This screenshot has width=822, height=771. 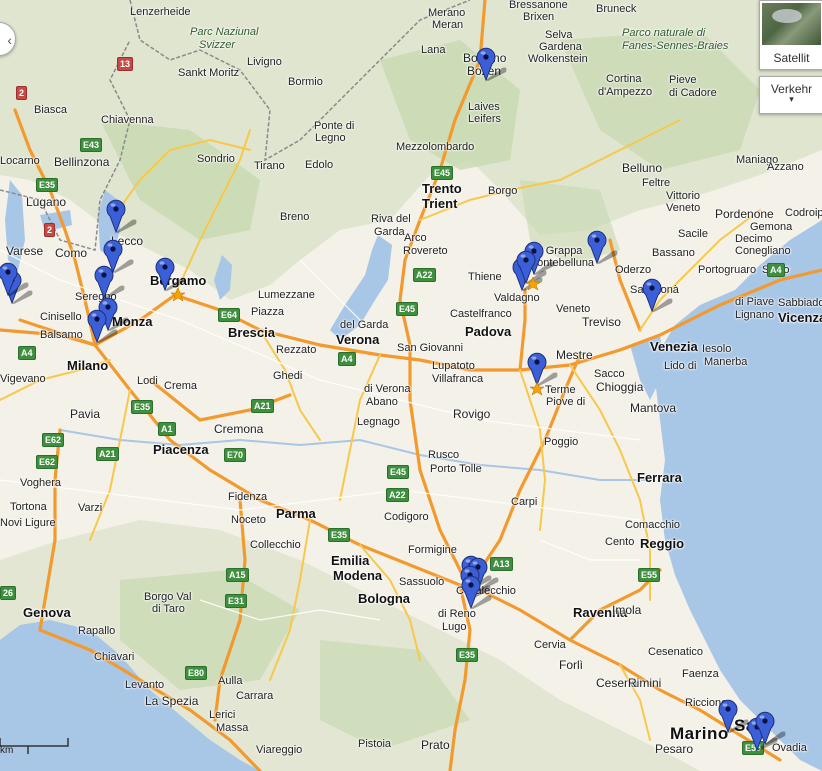 I want to click on place-label: Viareggio, so click(x=279, y=750).